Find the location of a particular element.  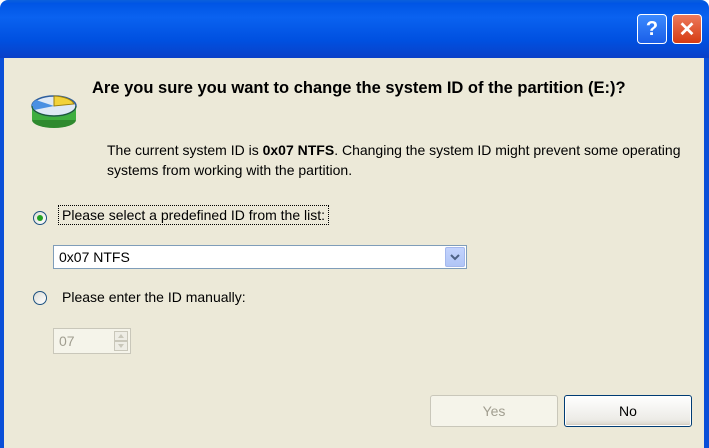

manual-id-value: 07 is located at coordinates (67, 341).